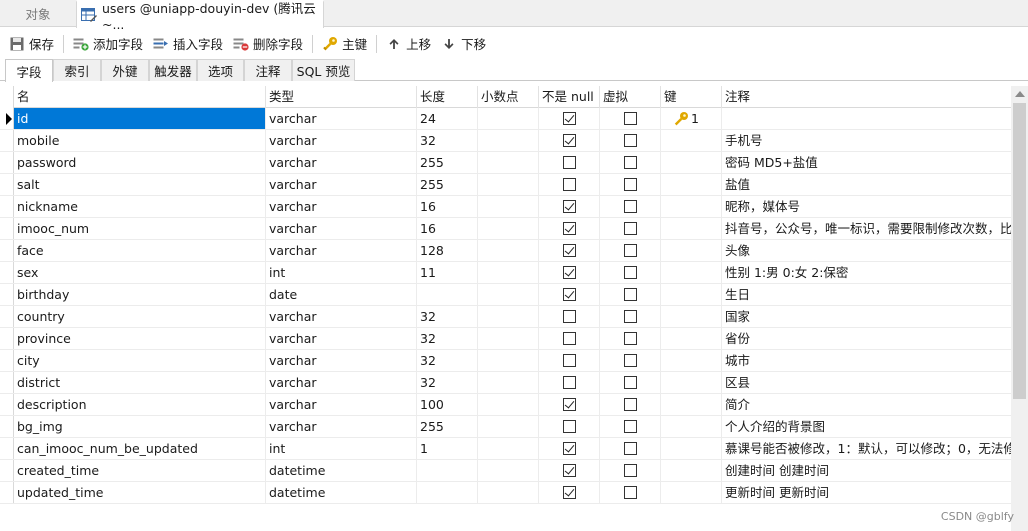  What do you see at coordinates (505, 427) in the screenshot?
I see `table-row: bg_img varchar 255 个人介绍的背景图` at bounding box center [505, 427].